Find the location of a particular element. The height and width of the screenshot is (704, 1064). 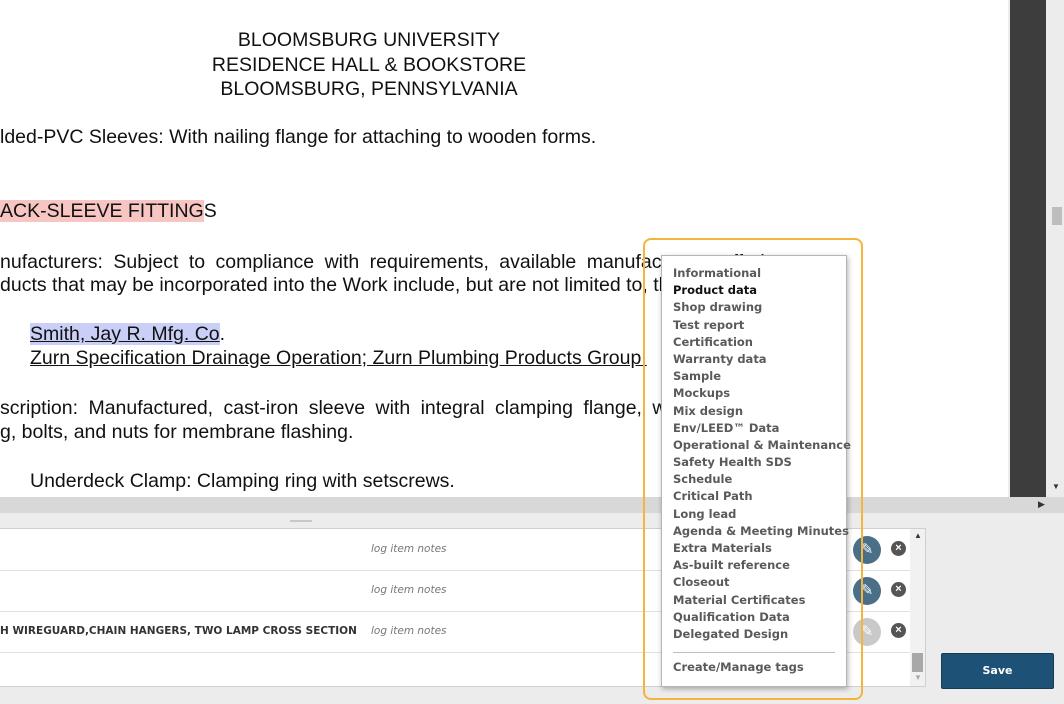

doc-manufacturer-a: Smith, Jay R. Mfg. Co. is located at coordinates (127, 334).